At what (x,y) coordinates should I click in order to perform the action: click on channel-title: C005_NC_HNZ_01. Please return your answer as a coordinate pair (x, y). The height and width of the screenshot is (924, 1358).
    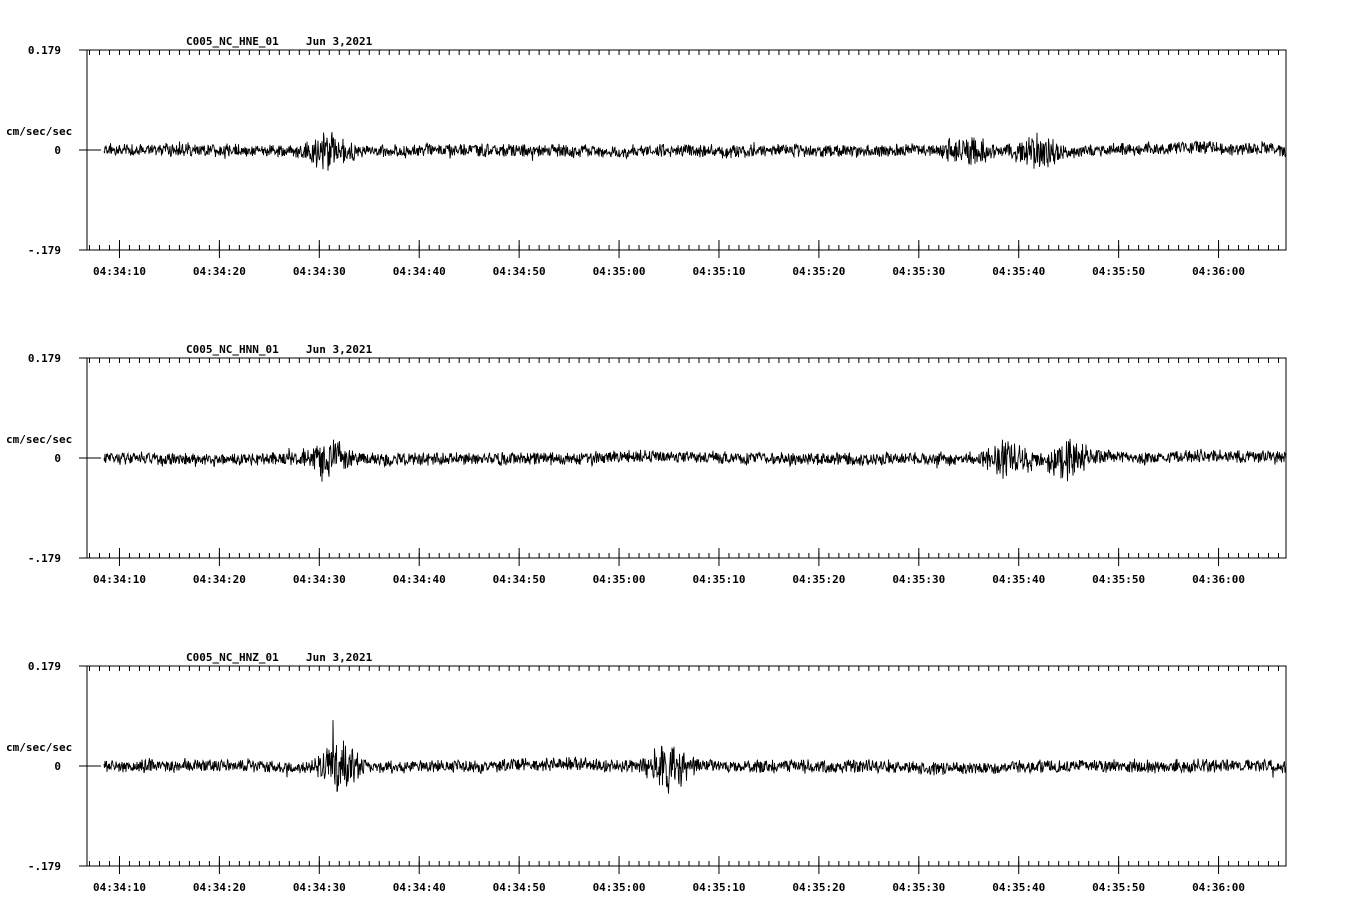
    Looking at the image, I should click on (232, 657).